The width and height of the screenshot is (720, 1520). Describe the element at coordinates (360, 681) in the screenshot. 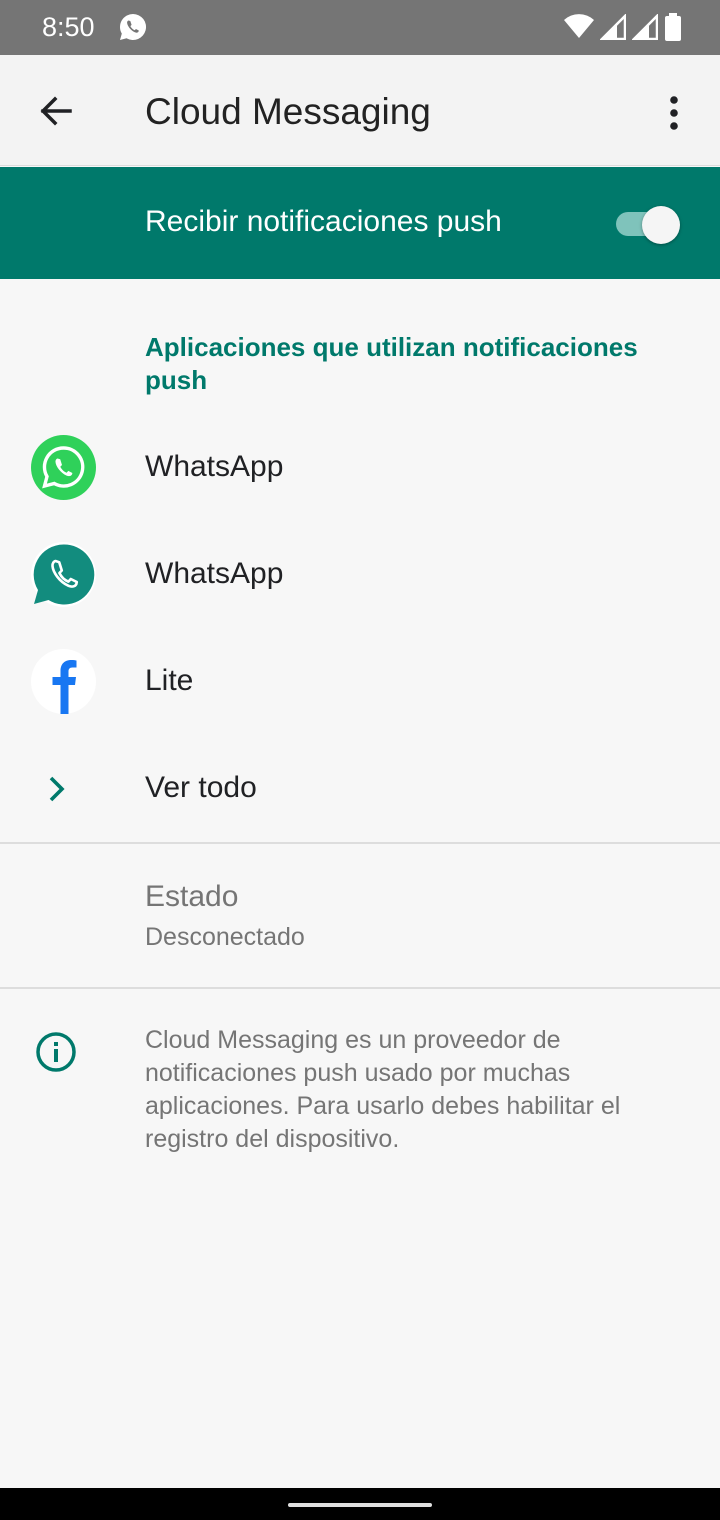

I see `app-row-facebook-lite: Lite` at that location.